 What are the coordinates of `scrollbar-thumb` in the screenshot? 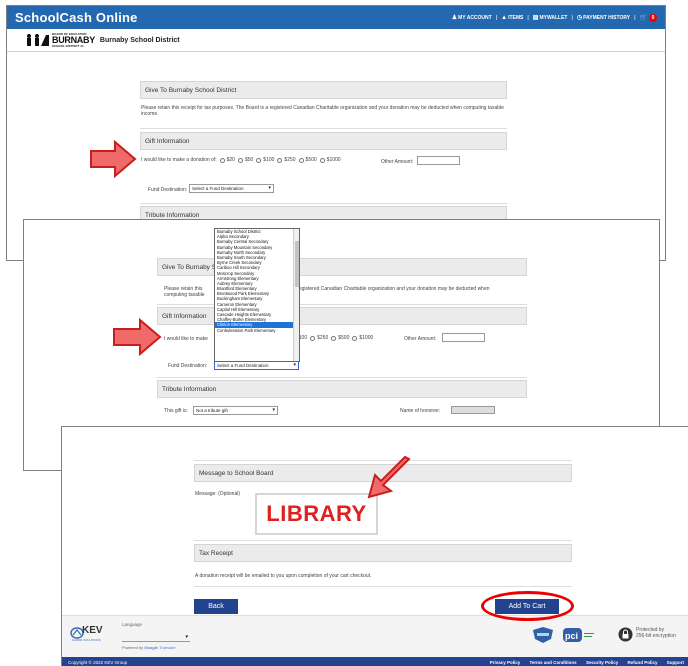 It's located at (297, 264).